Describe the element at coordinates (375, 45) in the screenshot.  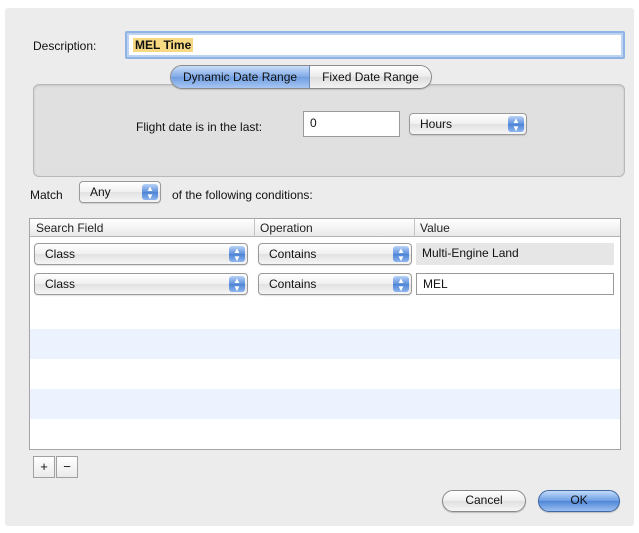
I see `description-field: MEL Time` at that location.